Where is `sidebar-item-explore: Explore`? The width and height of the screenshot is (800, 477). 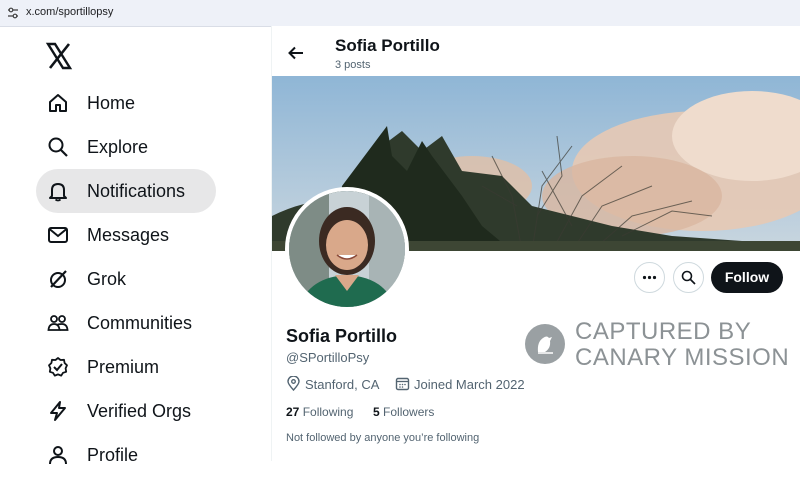 sidebar-item-explore: Explore is located at coordinates (126, 147).